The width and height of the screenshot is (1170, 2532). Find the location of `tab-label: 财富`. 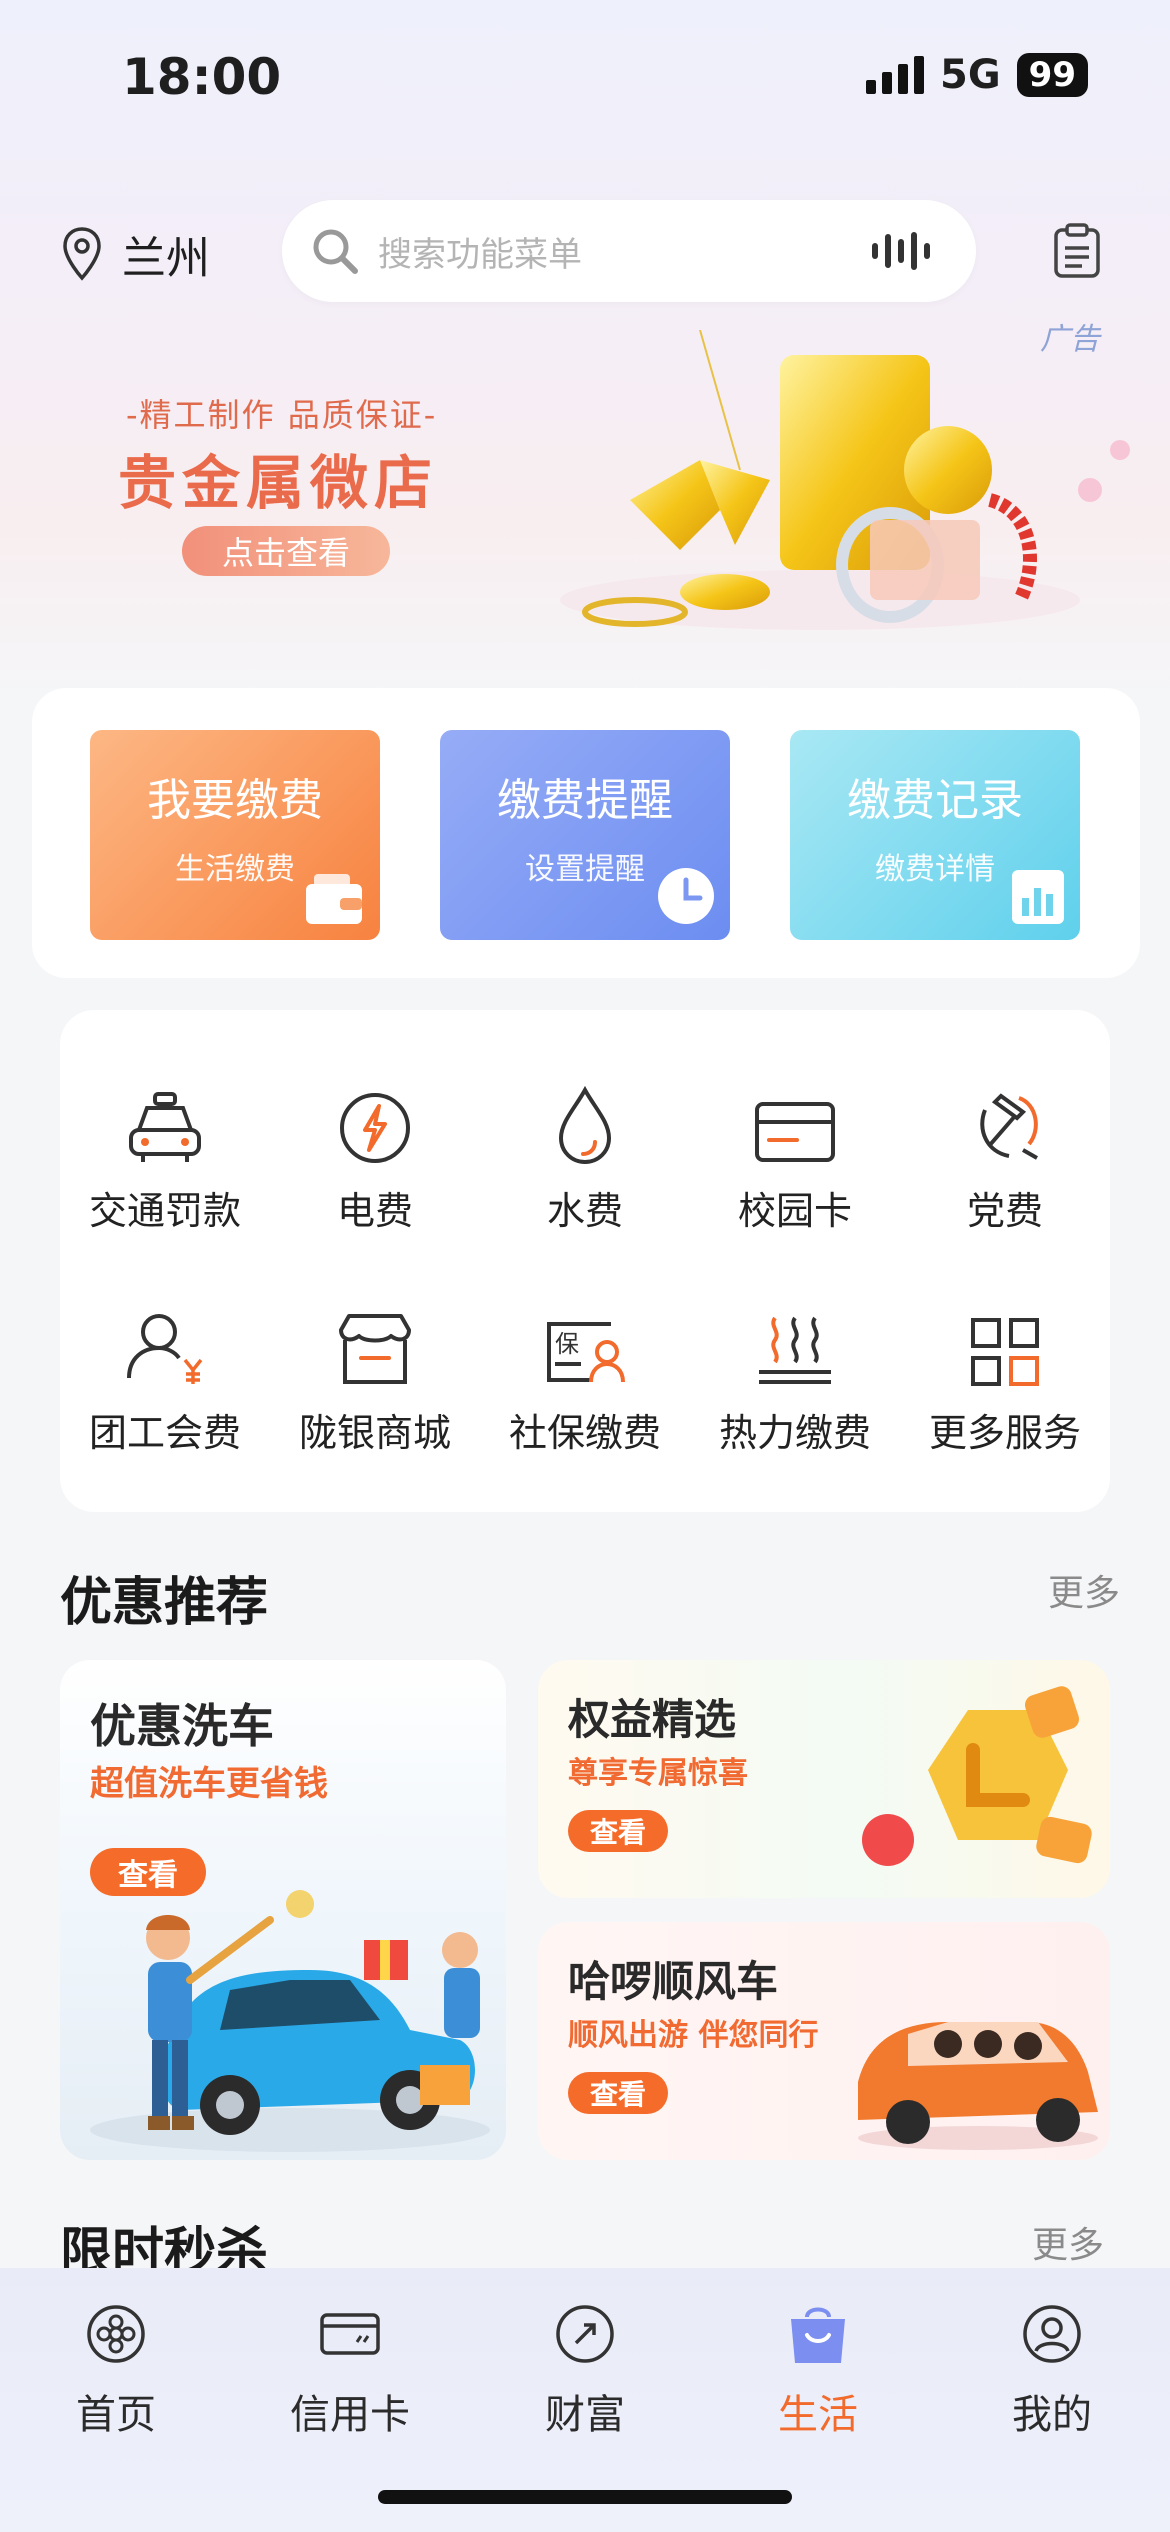

tab-label: 财富 is located at coordinates (585, 2415).